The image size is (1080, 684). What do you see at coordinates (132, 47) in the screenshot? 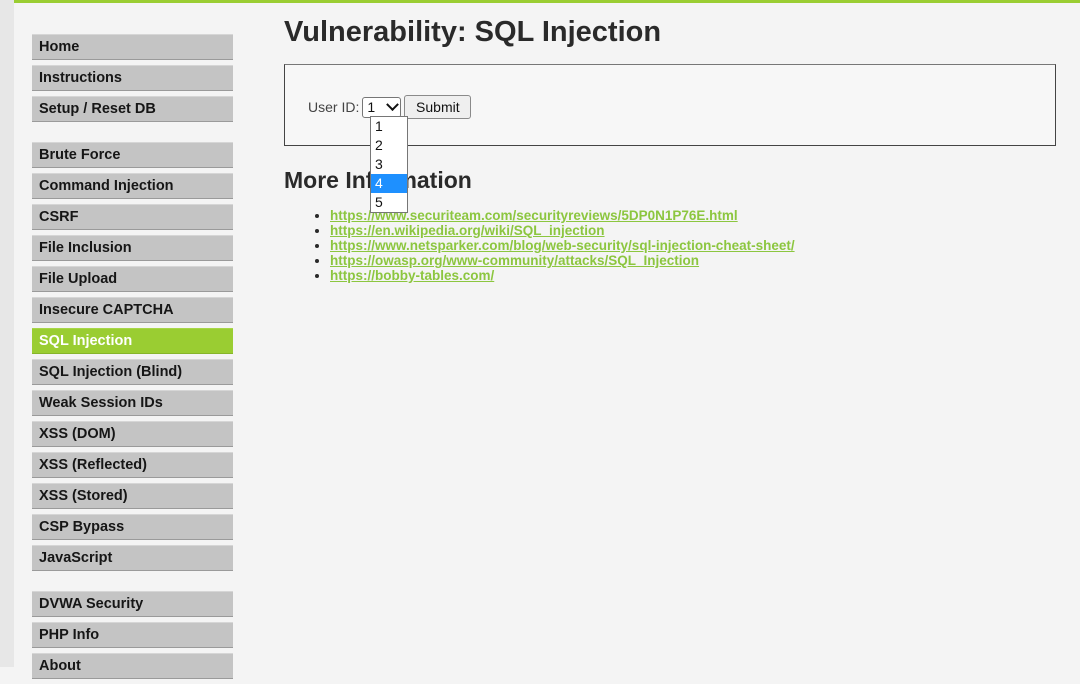
I see `sidebar-item-home: Home` at bounding box center [132, 47].